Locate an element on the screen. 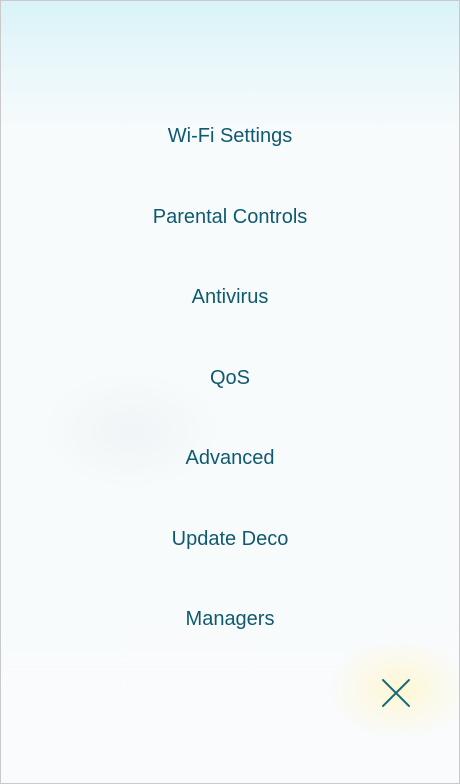 This screenshot has width=460, height=784. menu-item-label: QoS is located at coordinates (230, 377).